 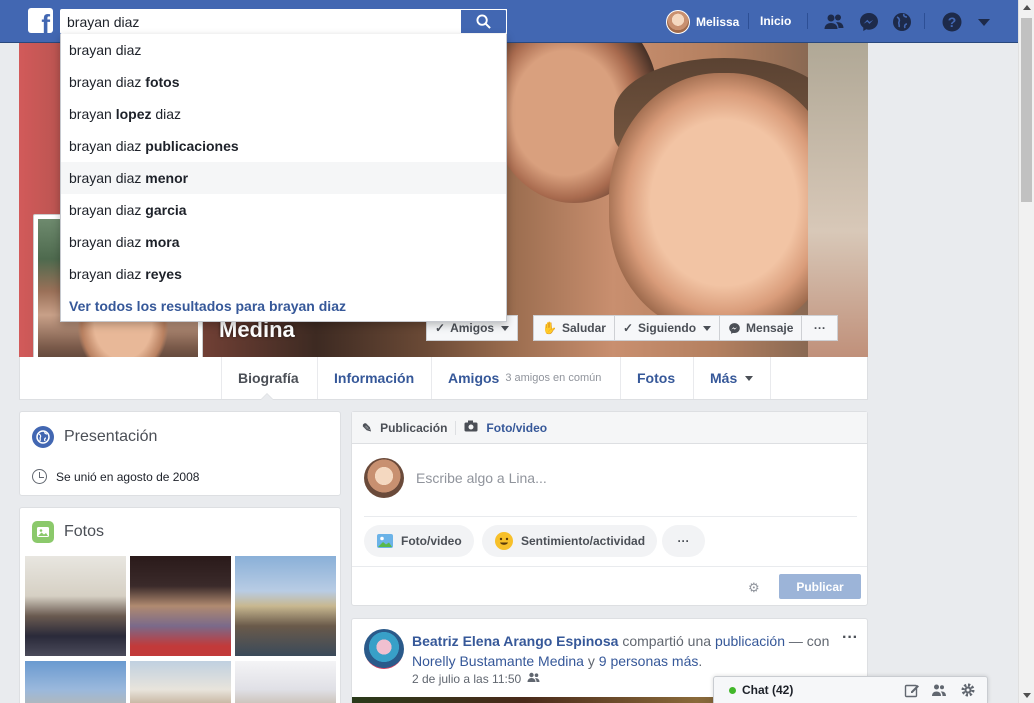 I want to click on friend-requests-icon, so click(x=834, y=22).